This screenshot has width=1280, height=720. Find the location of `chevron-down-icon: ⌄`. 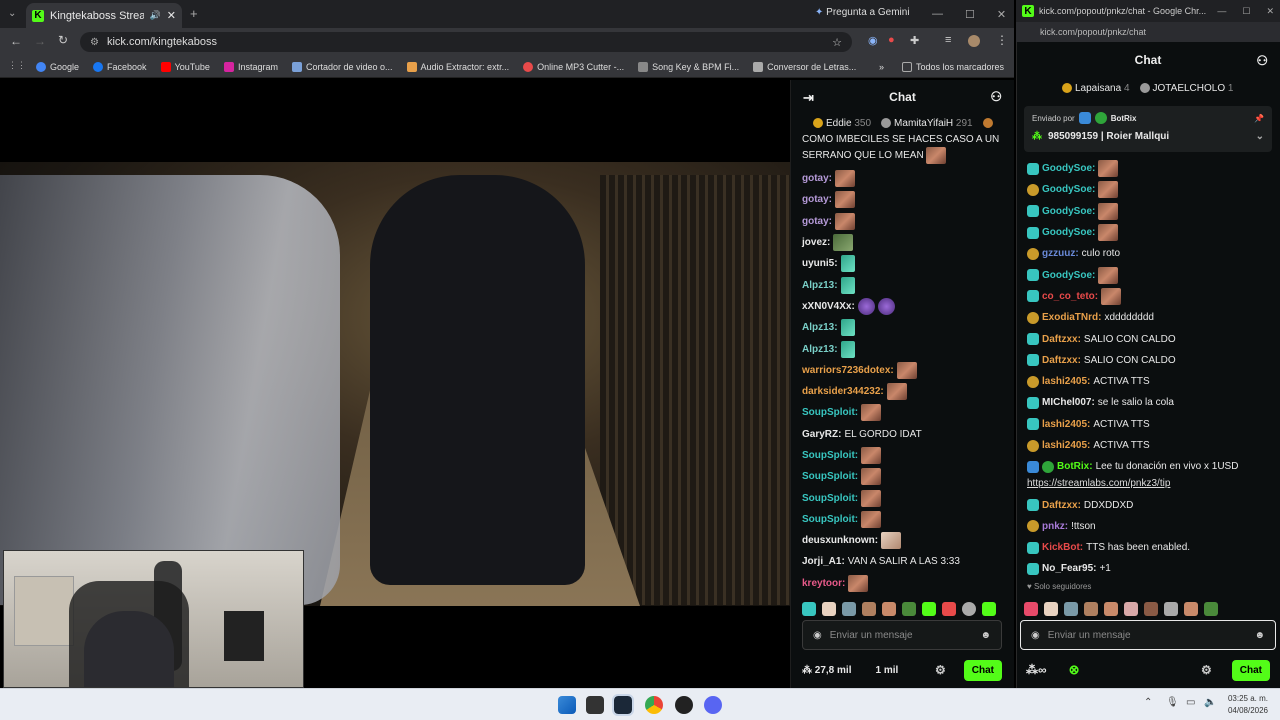

chevron-down-icon: ⌄ is located at coordinates (1260, 136).